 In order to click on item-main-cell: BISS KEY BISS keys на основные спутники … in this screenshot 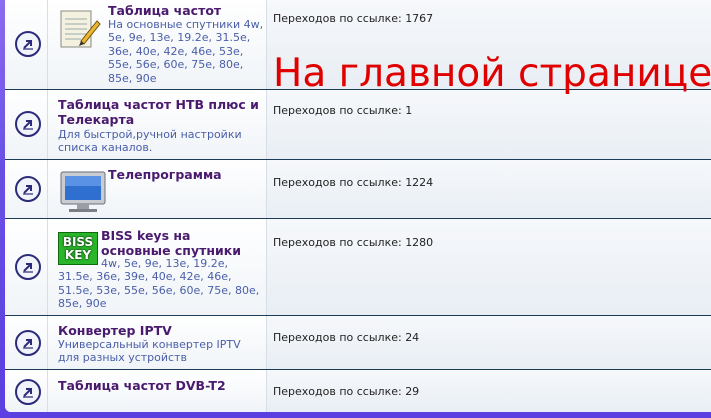, I will do `click(157, 267)`.